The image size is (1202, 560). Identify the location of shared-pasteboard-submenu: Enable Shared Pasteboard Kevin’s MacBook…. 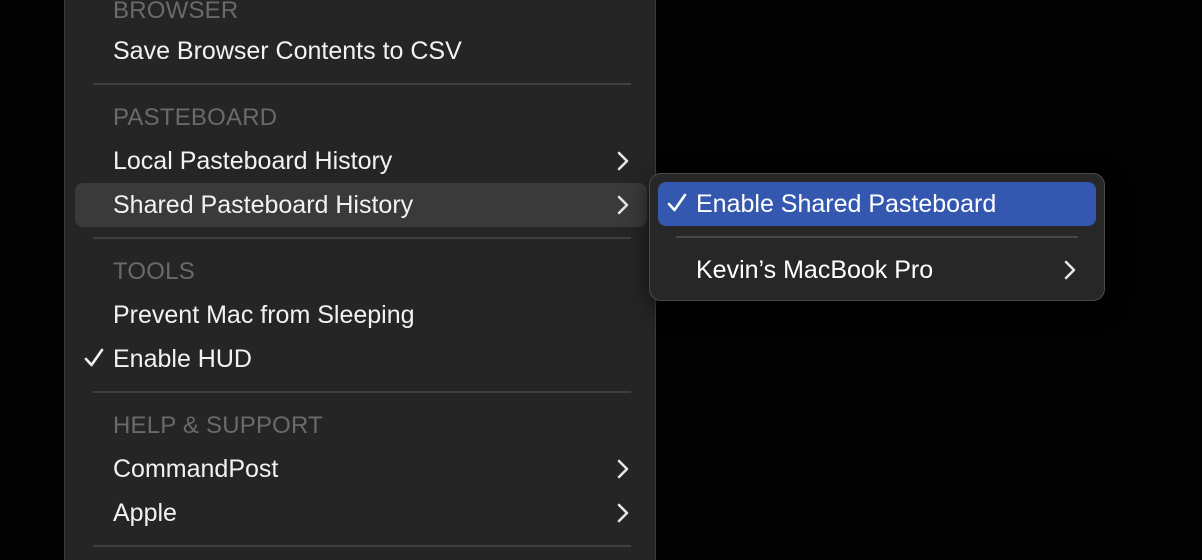
(877, 237).